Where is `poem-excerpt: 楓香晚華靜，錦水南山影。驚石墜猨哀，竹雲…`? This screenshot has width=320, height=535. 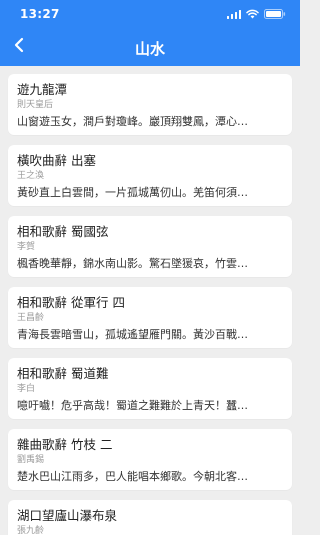 poem-excerpt: 楓香晚華靜，錦水南山影。驚石墜猨哀，竹雲… is located at coordinates (132, 263).